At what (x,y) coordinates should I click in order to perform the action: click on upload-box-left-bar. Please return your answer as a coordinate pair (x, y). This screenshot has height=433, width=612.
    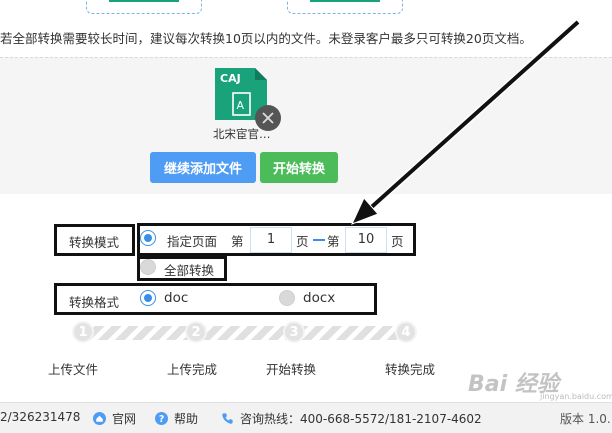
    Looking at the image, I should click on (144, 1).